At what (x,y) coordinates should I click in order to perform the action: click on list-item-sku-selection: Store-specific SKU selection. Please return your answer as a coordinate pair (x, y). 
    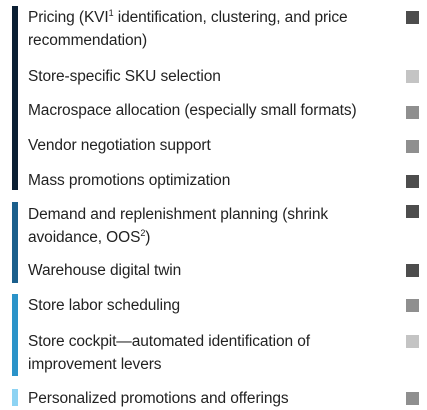
    Looking at the image, I should click on (213, 76).